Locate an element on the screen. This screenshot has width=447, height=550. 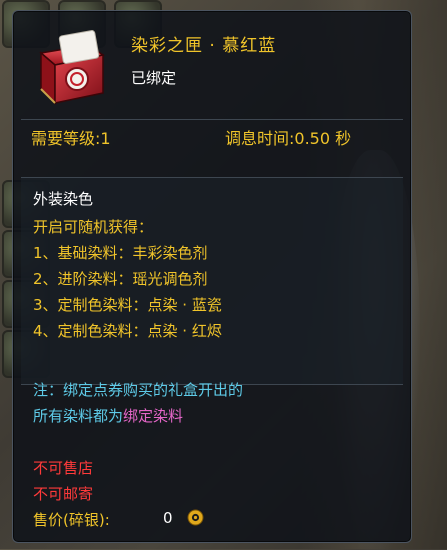
no-sell-label: 不可售店 is located at coordinates (63, 468).